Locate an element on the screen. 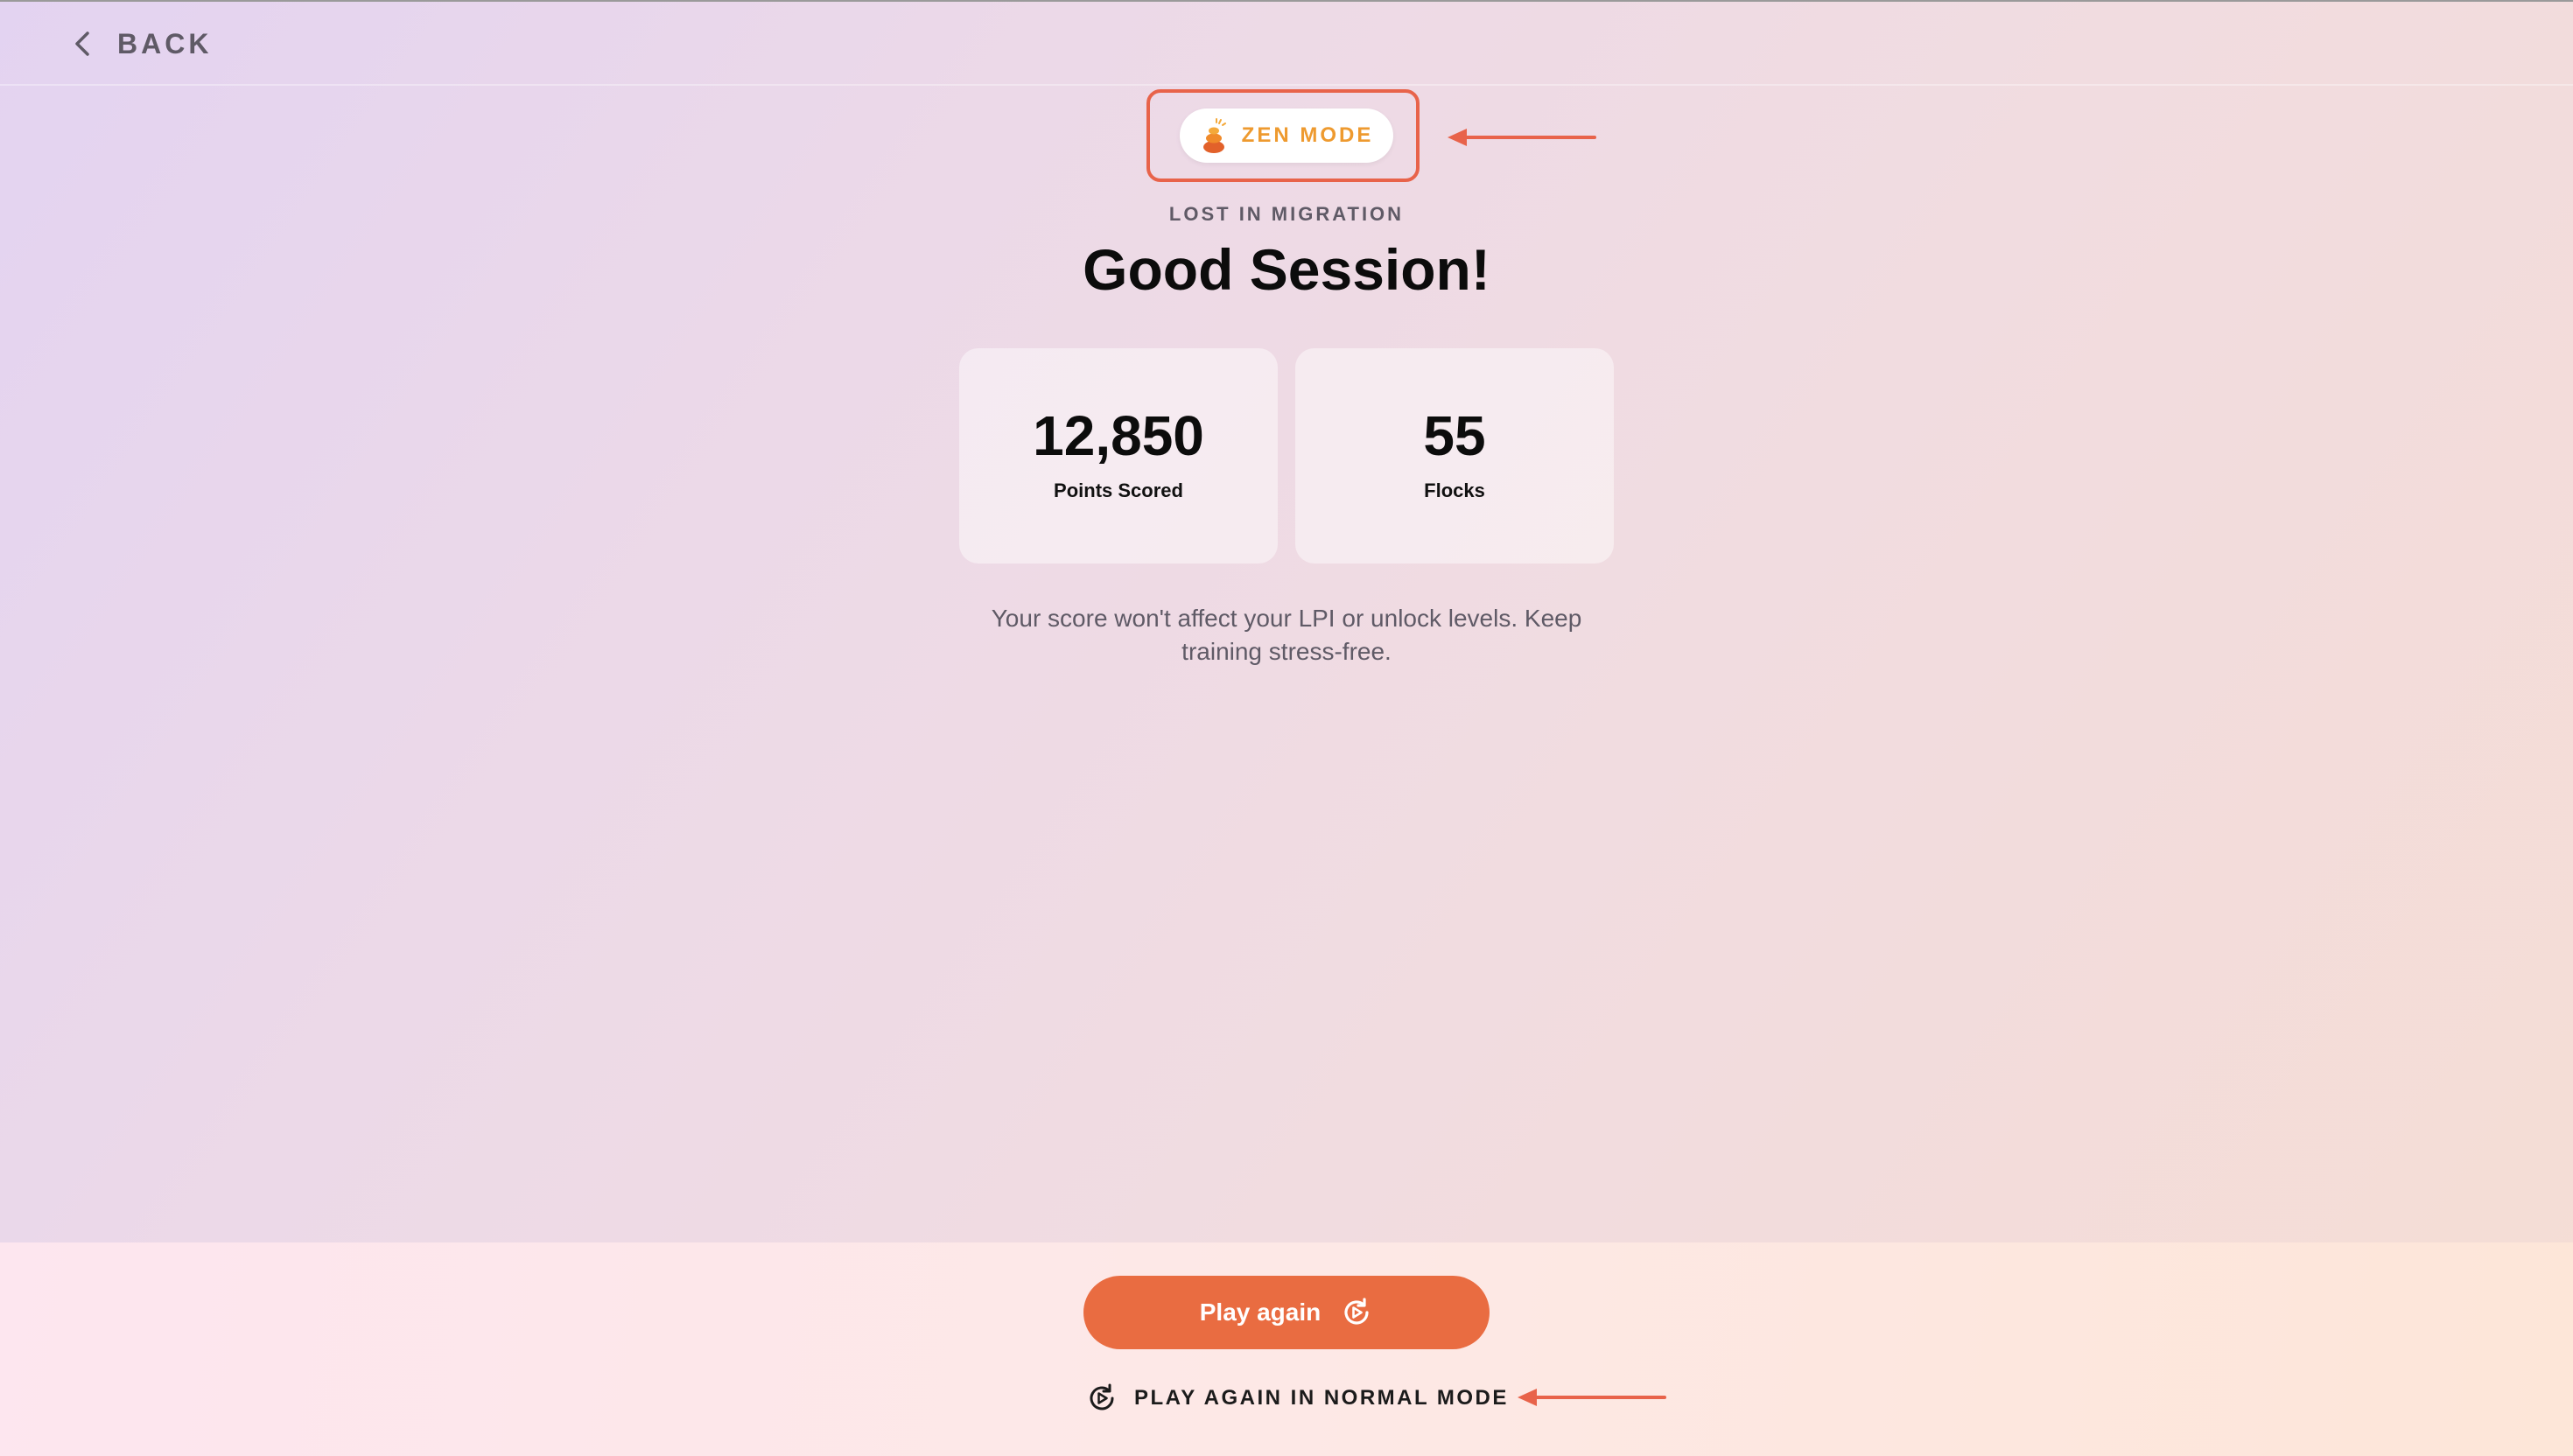 The image size is (2573, 1456). window-top-border is located at coordinates (1286, 1).